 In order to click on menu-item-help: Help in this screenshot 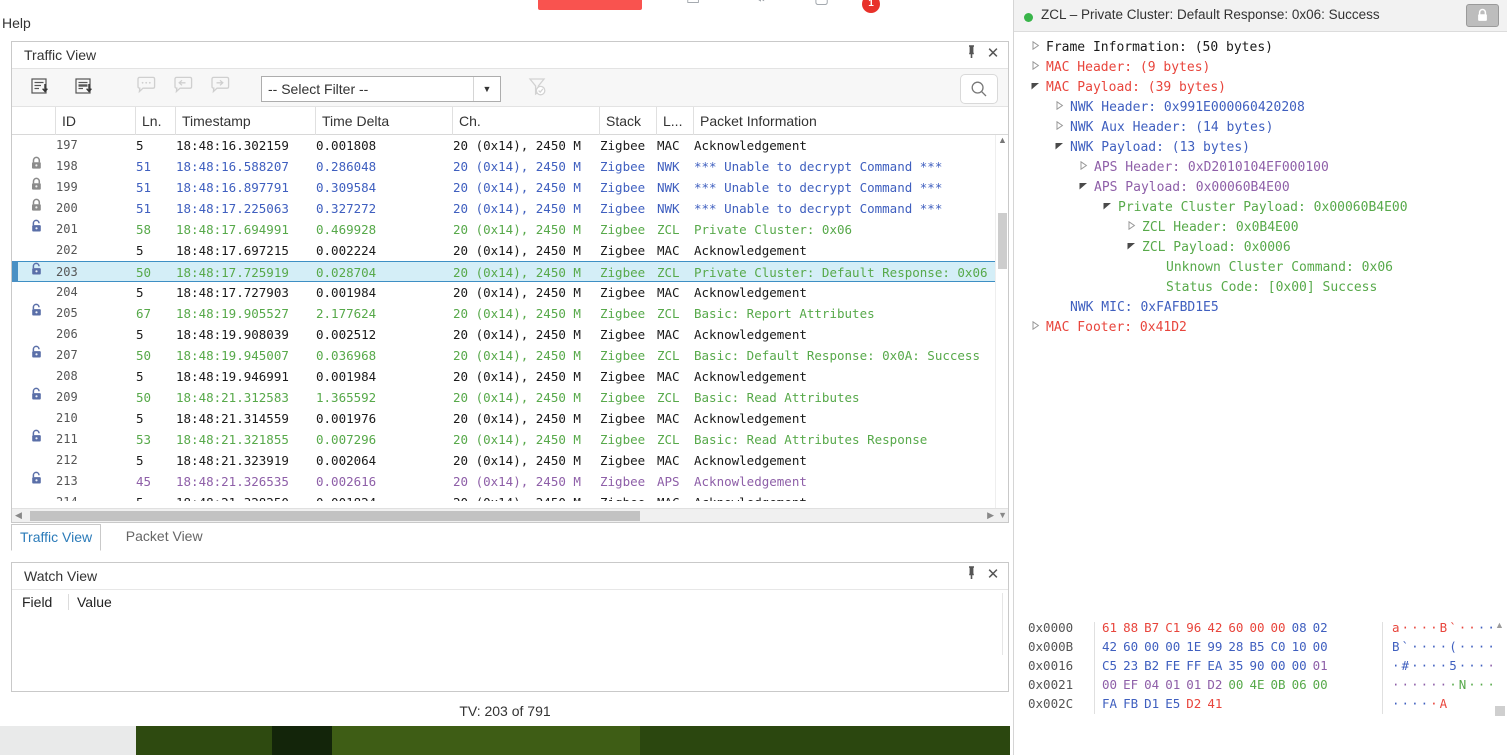, I will do `click(17, 23)`.